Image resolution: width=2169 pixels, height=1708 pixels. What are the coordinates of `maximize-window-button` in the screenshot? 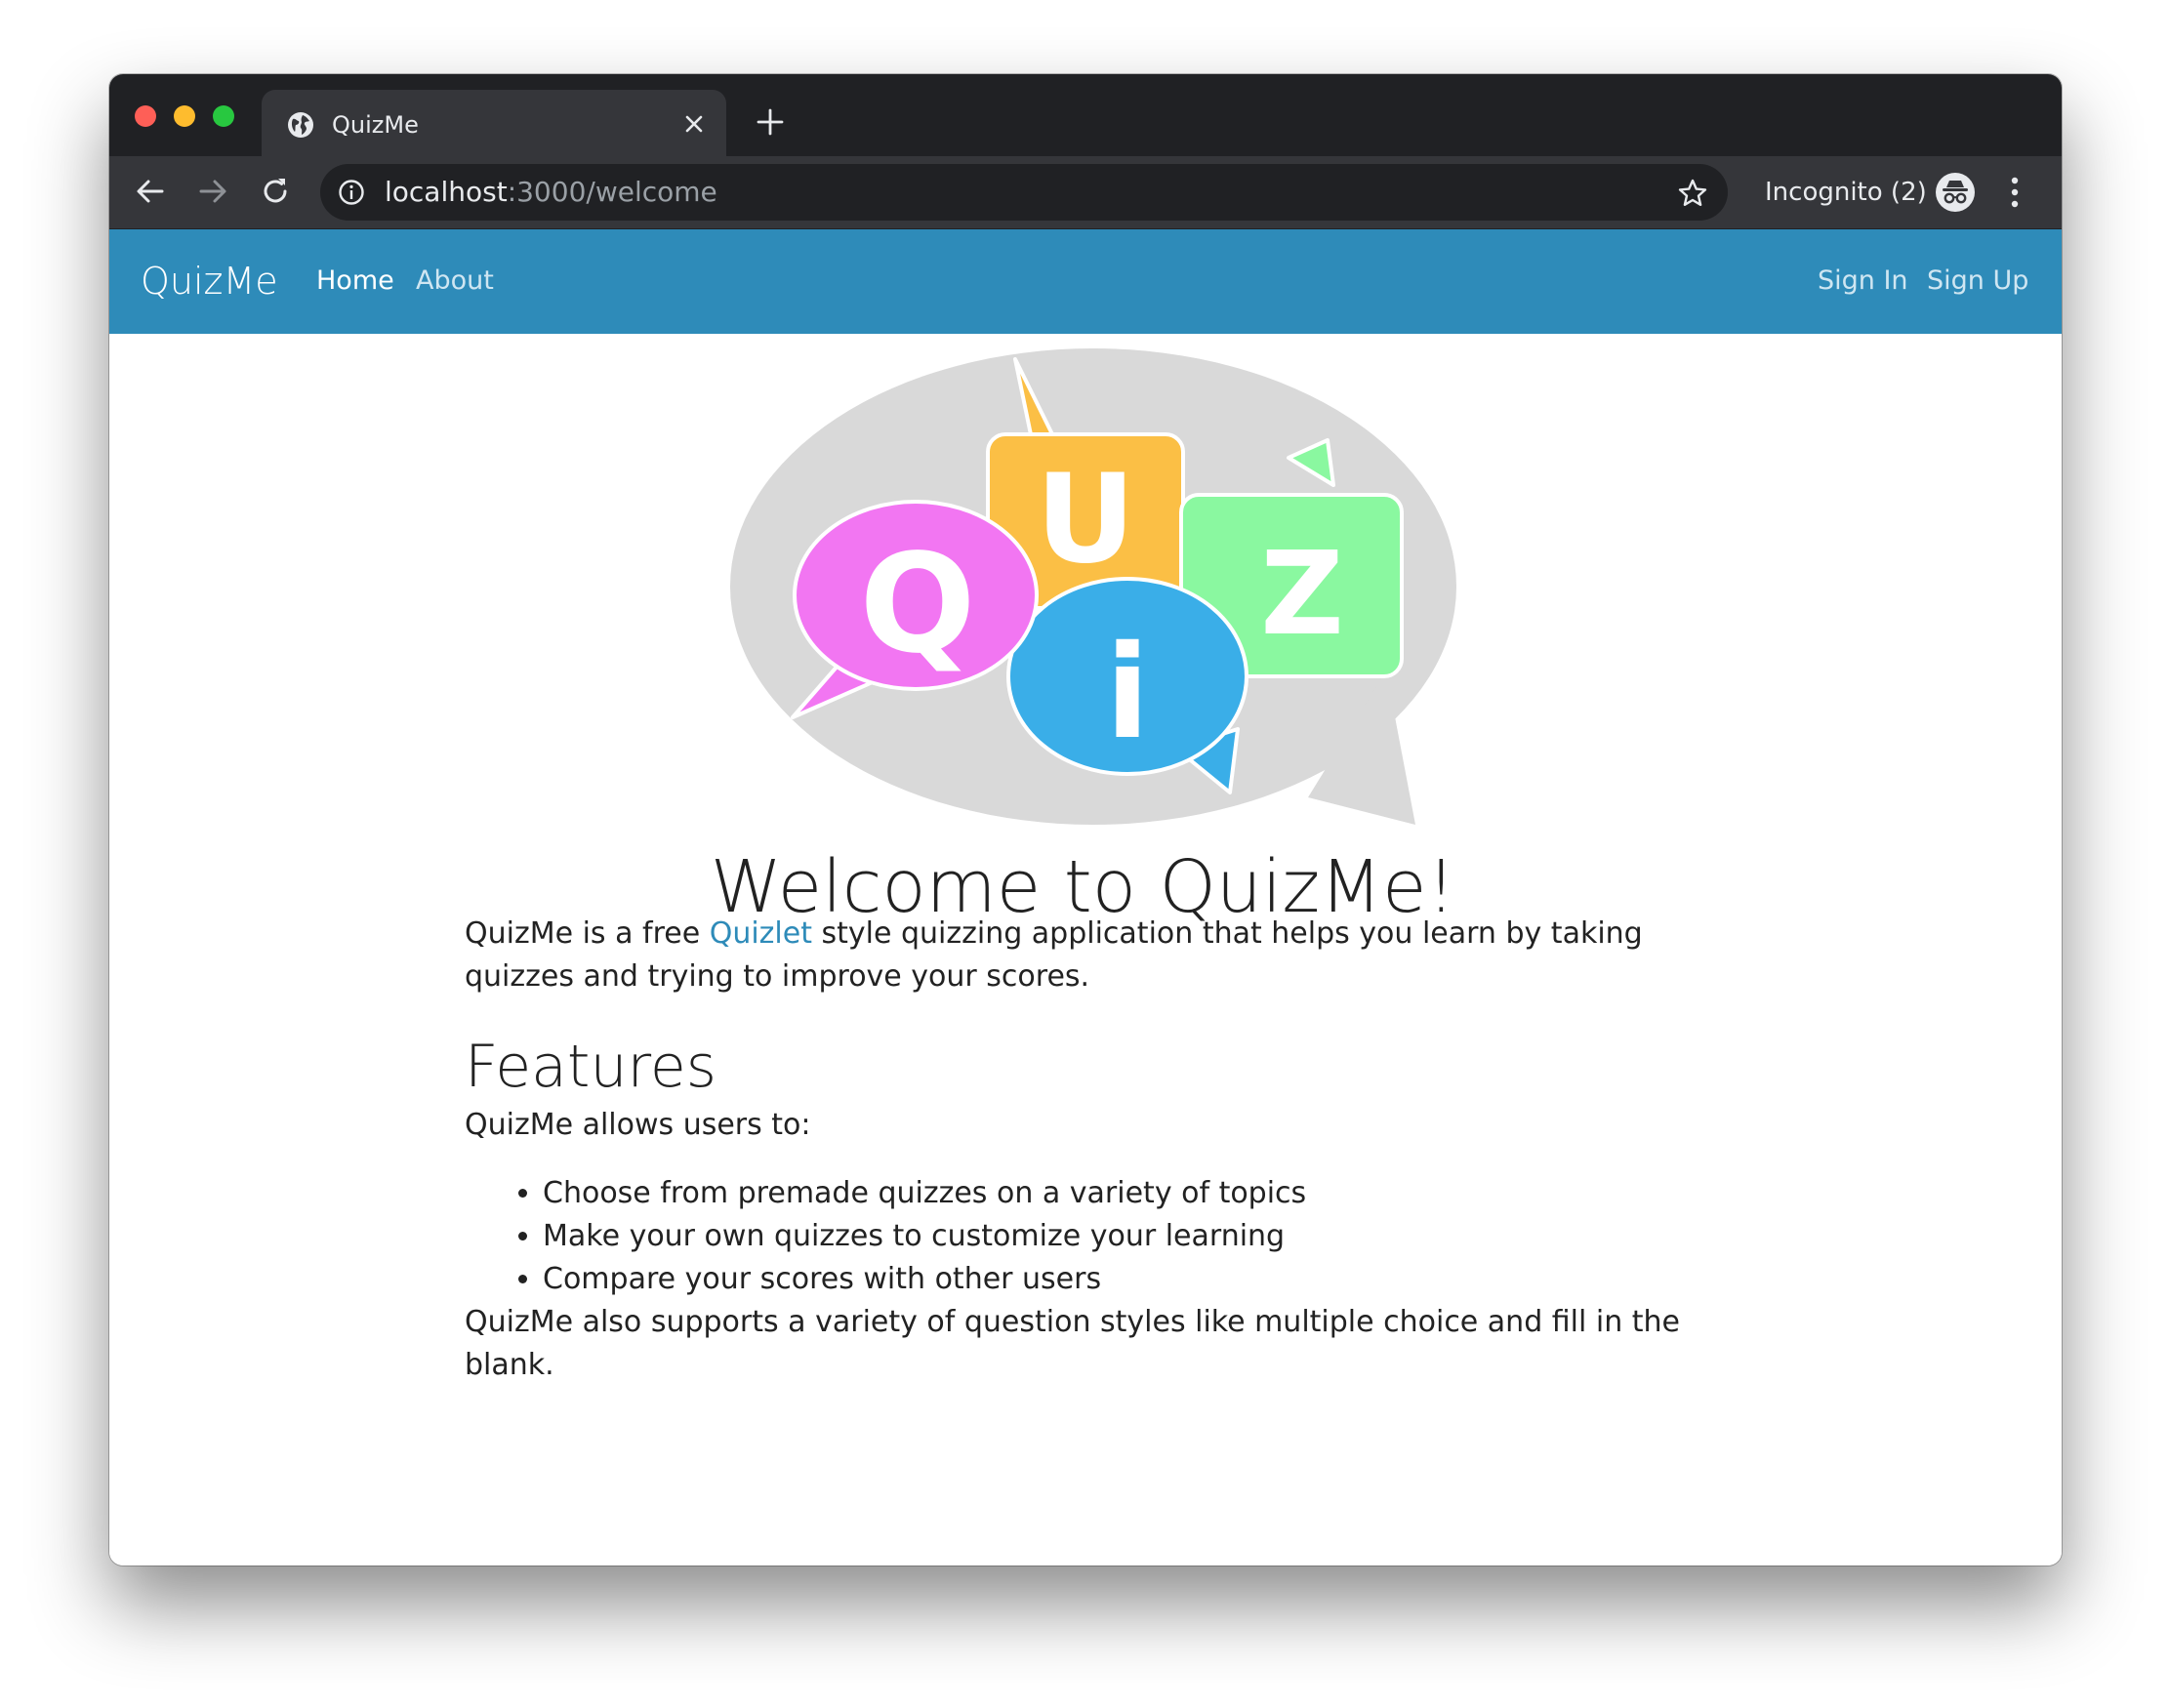 It's located at (223, 116).